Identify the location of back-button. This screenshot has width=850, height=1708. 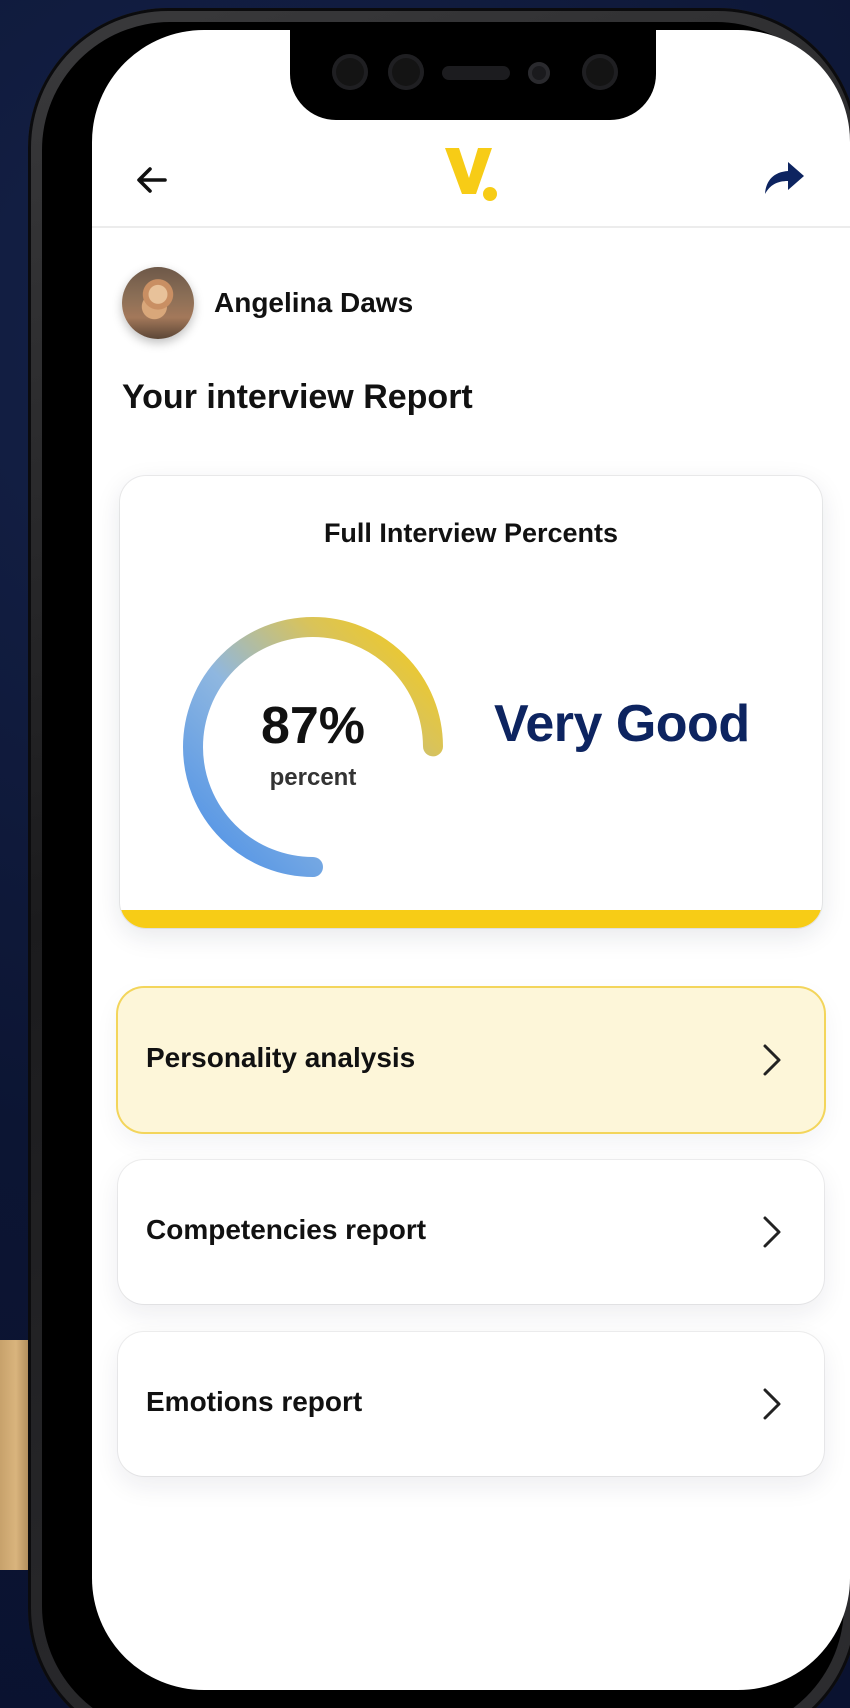
(152, 180).